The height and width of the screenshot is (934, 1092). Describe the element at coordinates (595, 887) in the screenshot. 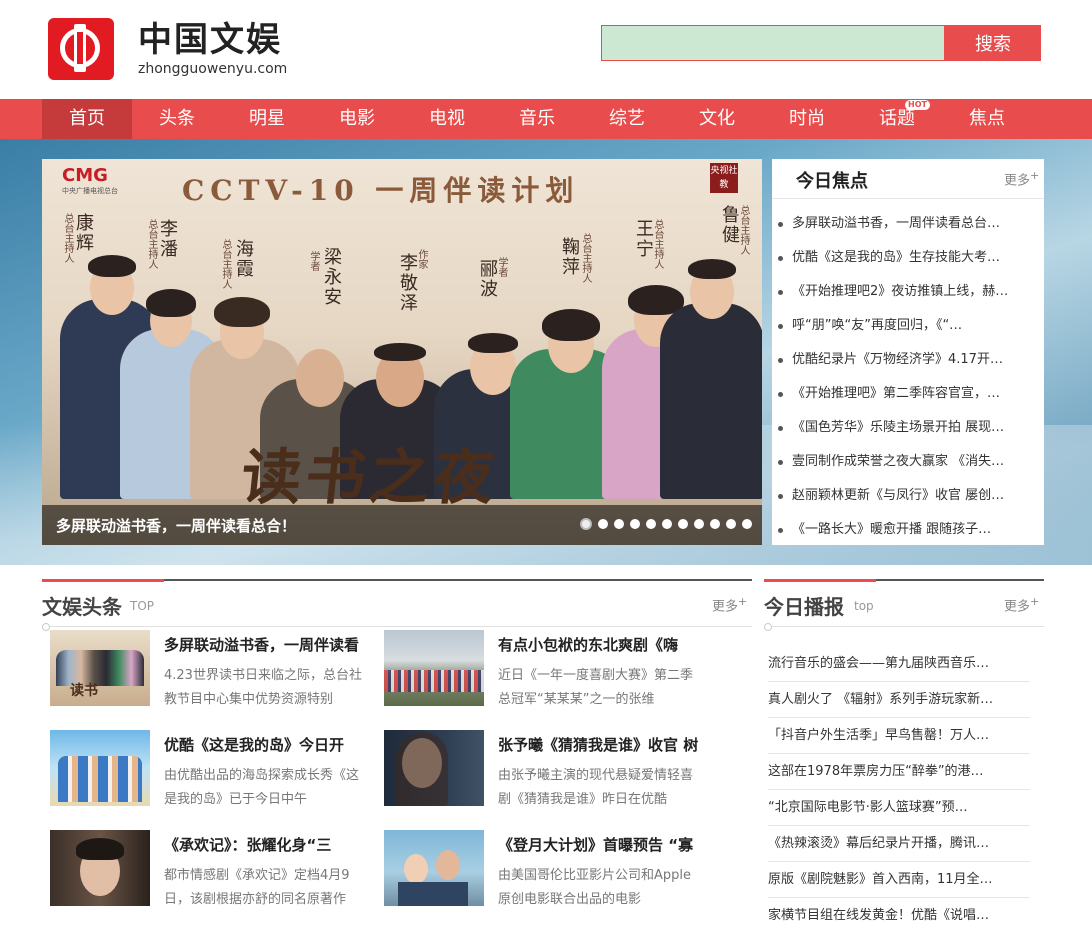

I see `news-summary: 由美国哥伦比亚影片公司和Apple原创电影联合出品的电影` at that location.